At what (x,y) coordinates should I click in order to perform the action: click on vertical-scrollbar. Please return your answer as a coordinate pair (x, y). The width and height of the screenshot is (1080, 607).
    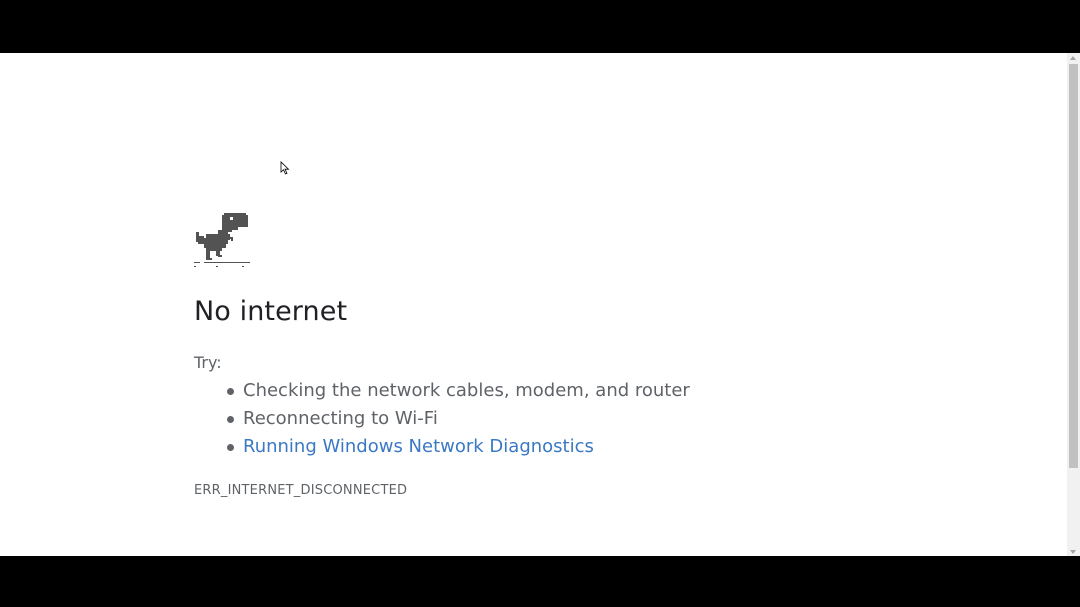
    Looking at the image, I should click on (1073, 304).